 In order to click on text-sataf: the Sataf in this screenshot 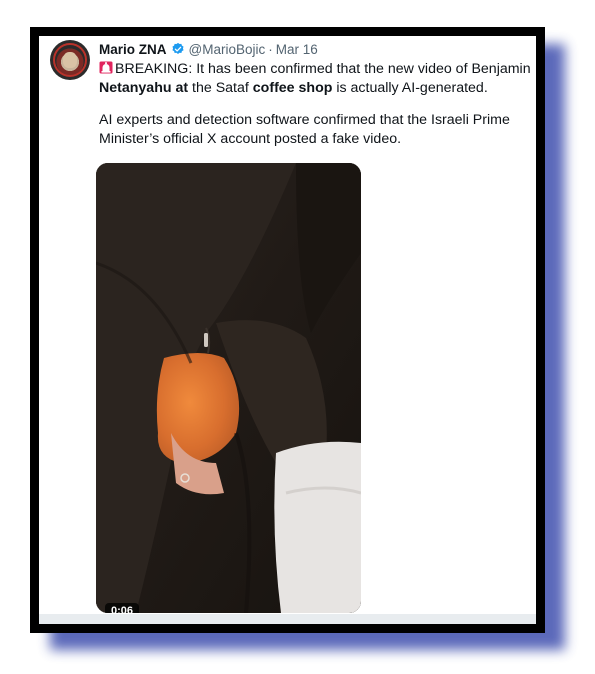, I will do `click(220, 88)`.